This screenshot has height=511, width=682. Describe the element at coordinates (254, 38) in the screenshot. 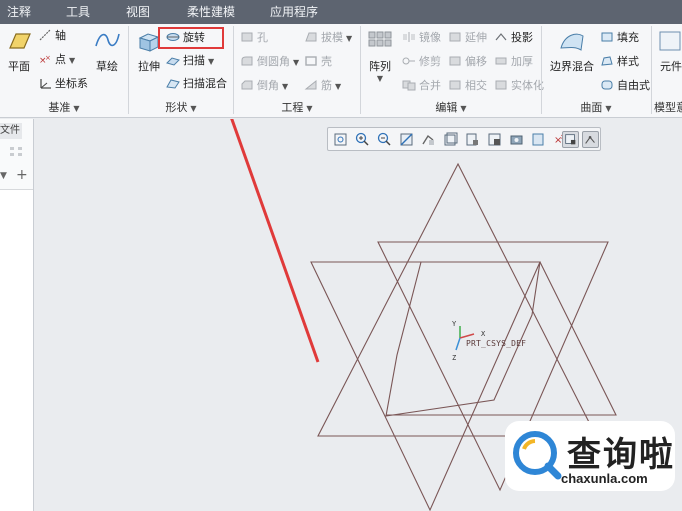

I see `hole-button: 孔` at that location.